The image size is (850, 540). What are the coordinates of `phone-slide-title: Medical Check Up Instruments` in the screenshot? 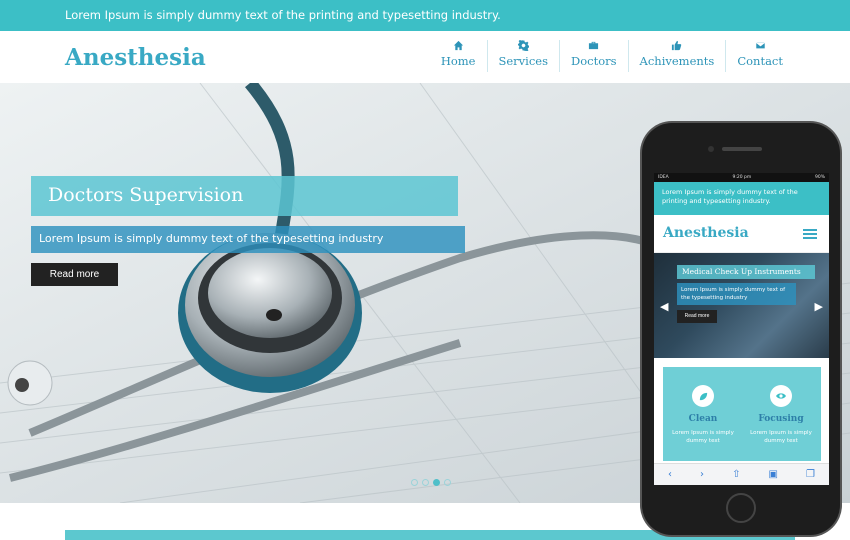 It's located at (746, 272).